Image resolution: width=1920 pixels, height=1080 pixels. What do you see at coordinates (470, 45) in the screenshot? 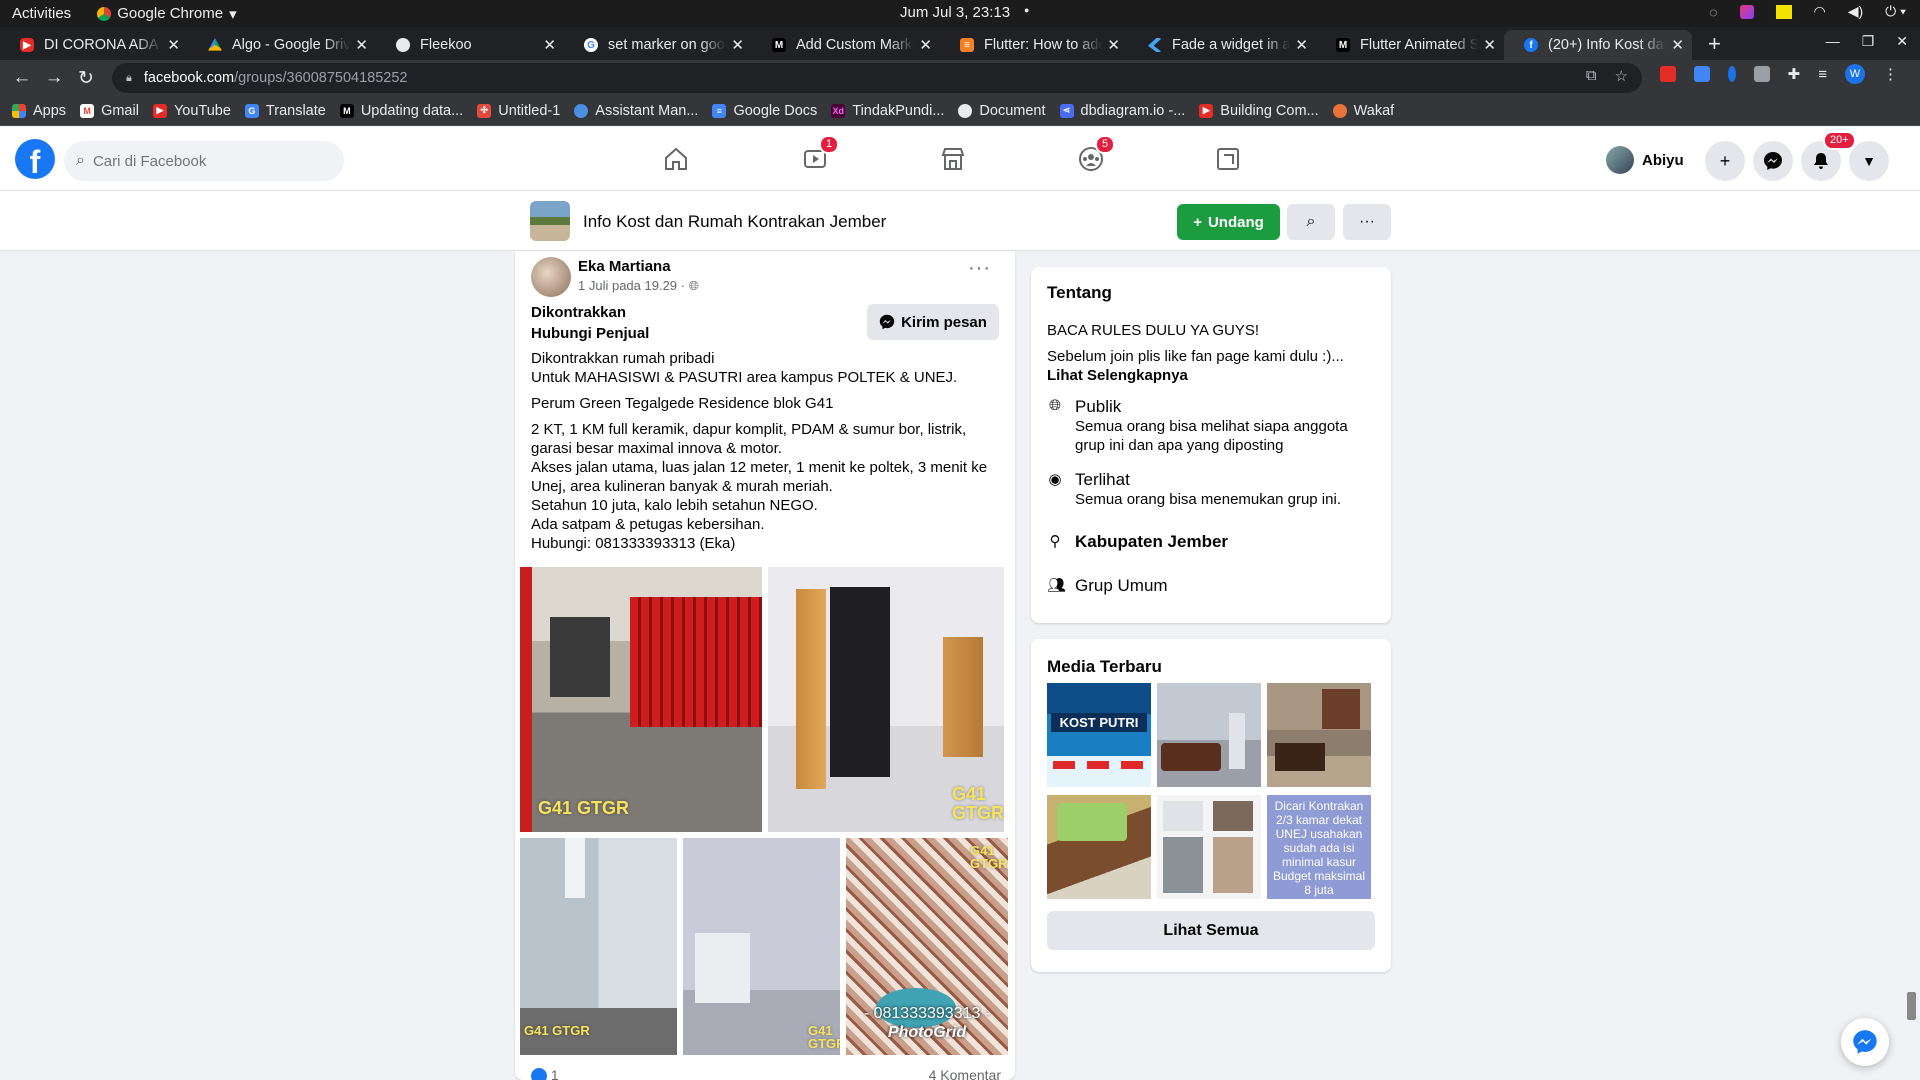
I see `browser-tab: Fleekoo ✕` at bounding box center [470, 45].